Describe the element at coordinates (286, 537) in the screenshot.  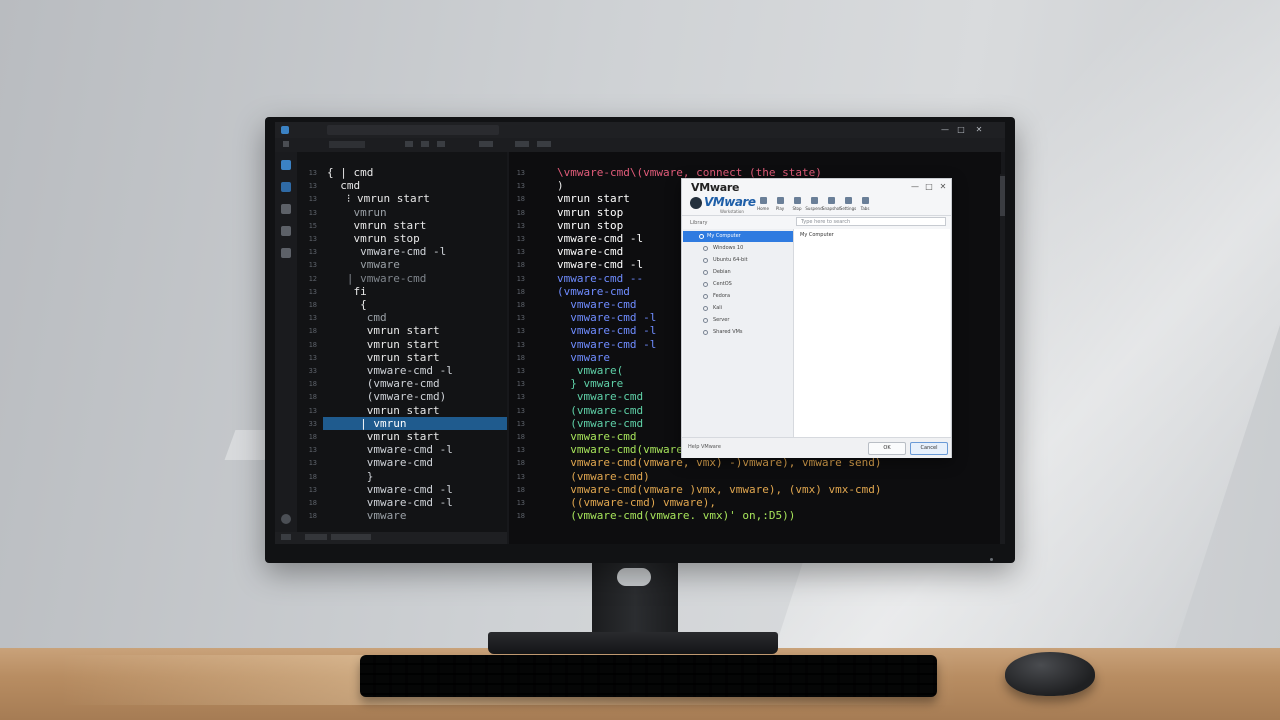
I see `status-icon` at that location.